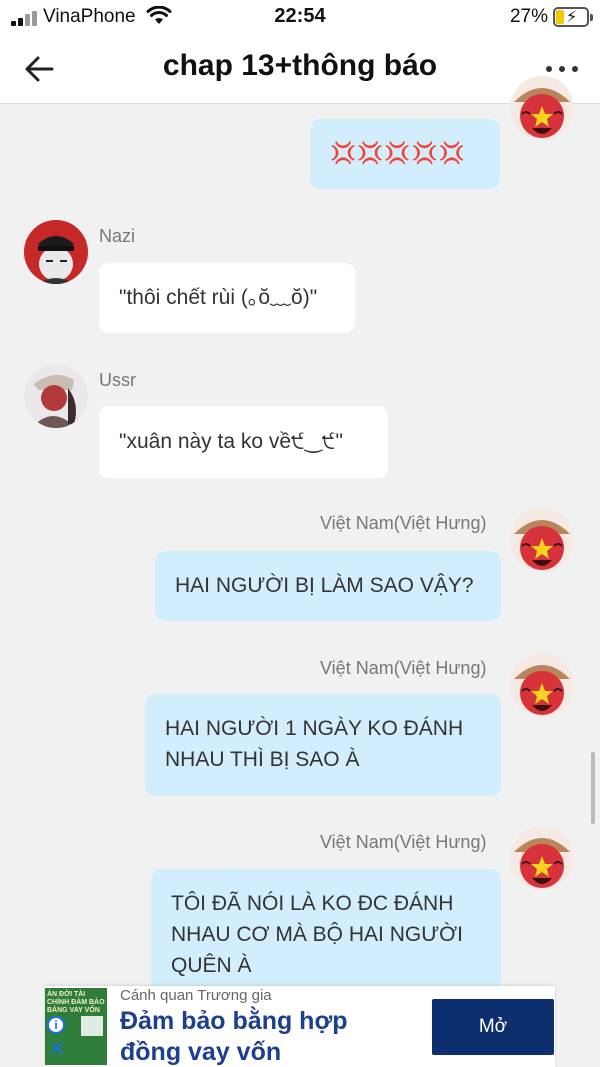 Image resolution: width=600 pixels, height=1067 pixels. I want to click on arrow-left-icon, so click(39, 69).